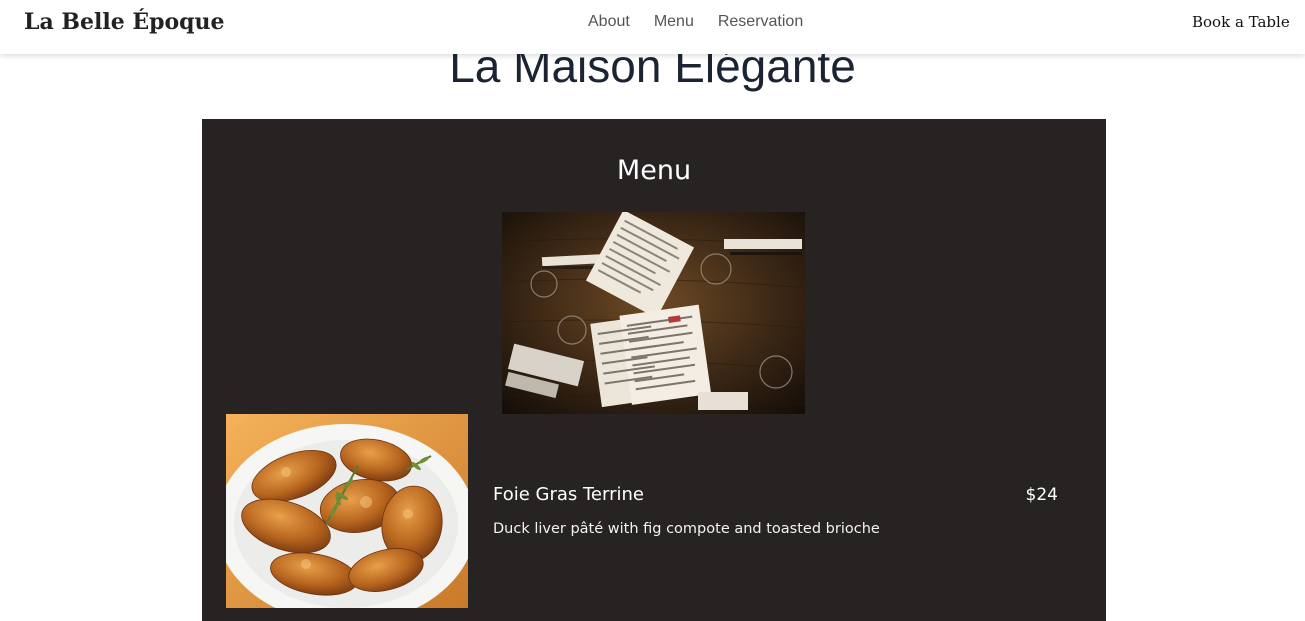  Describe the element at coordinates (124, 22) in the screenshot. I see `brand-logo: La Belle Époque` at that location.